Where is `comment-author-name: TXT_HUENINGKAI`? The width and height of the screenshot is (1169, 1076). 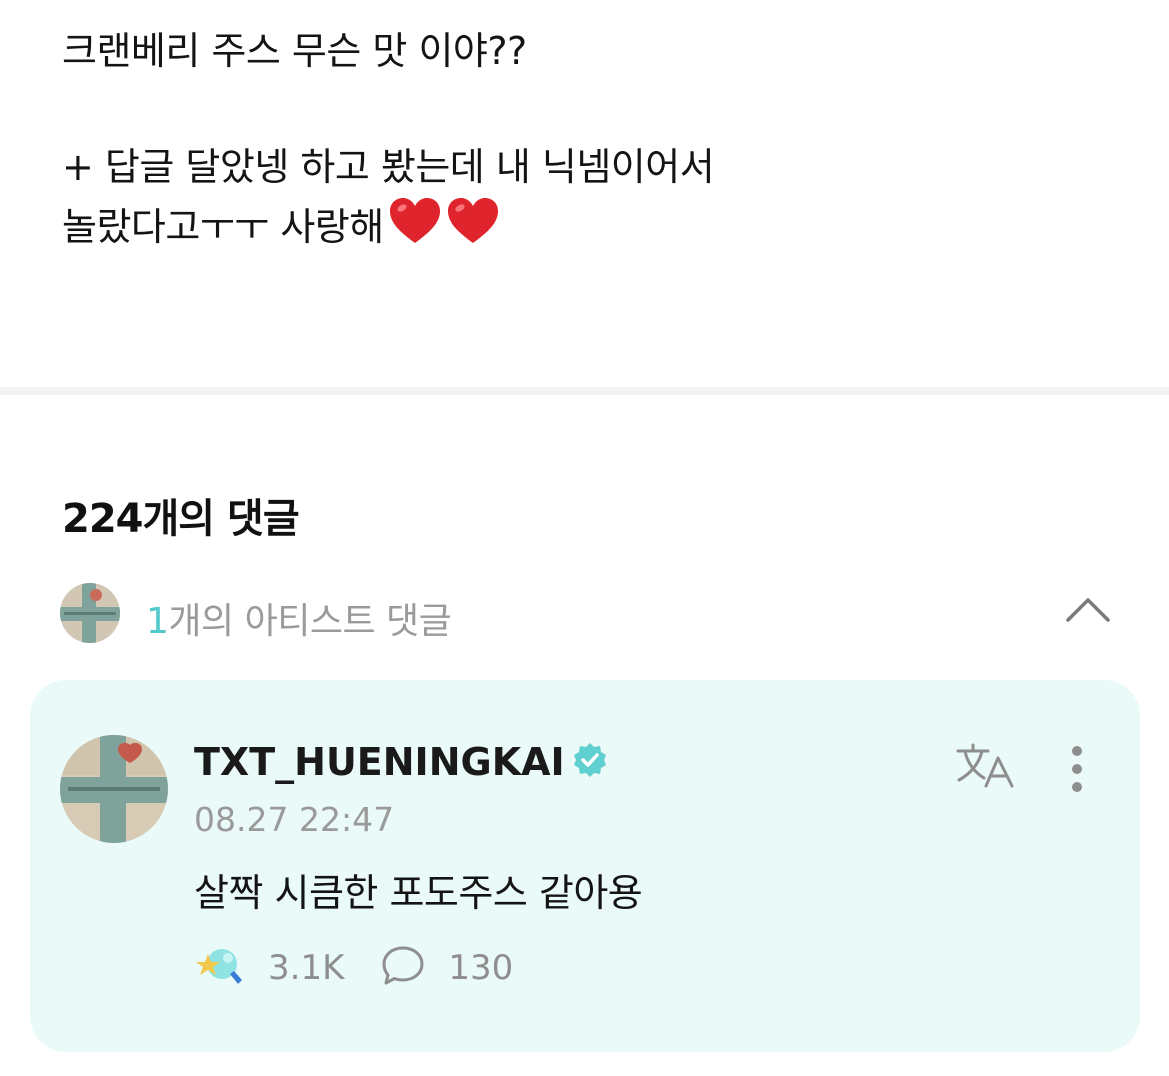
comment-author-name: TXT_HUENINGKAI is located at coordinates (379, 762).